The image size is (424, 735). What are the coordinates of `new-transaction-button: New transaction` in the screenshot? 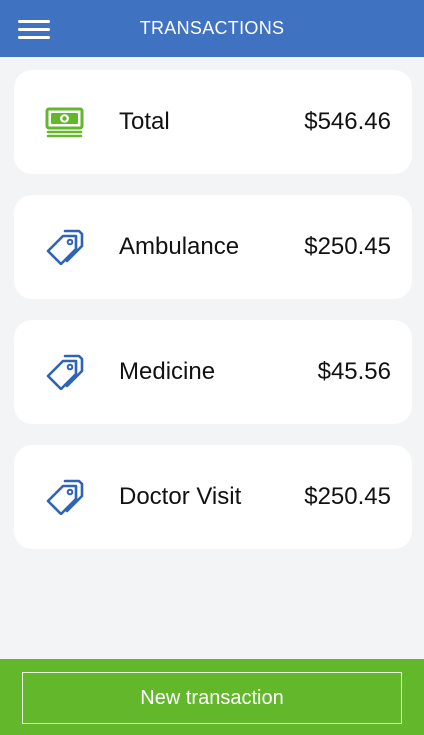 It's located at (212, 698).